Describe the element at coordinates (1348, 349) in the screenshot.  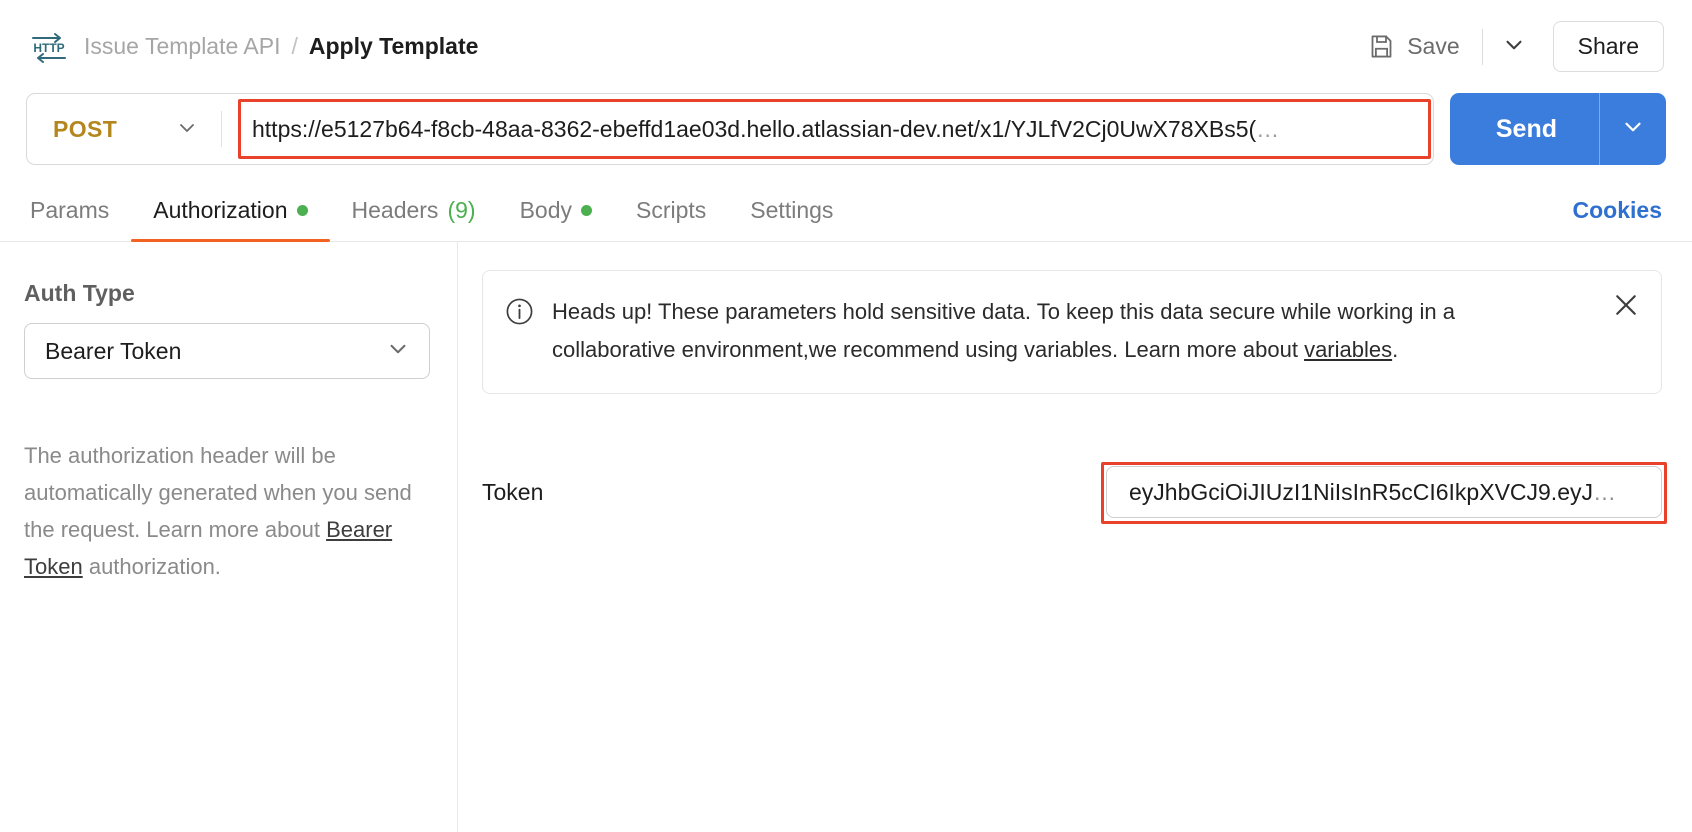
I see `variables-link: variables` at that location.